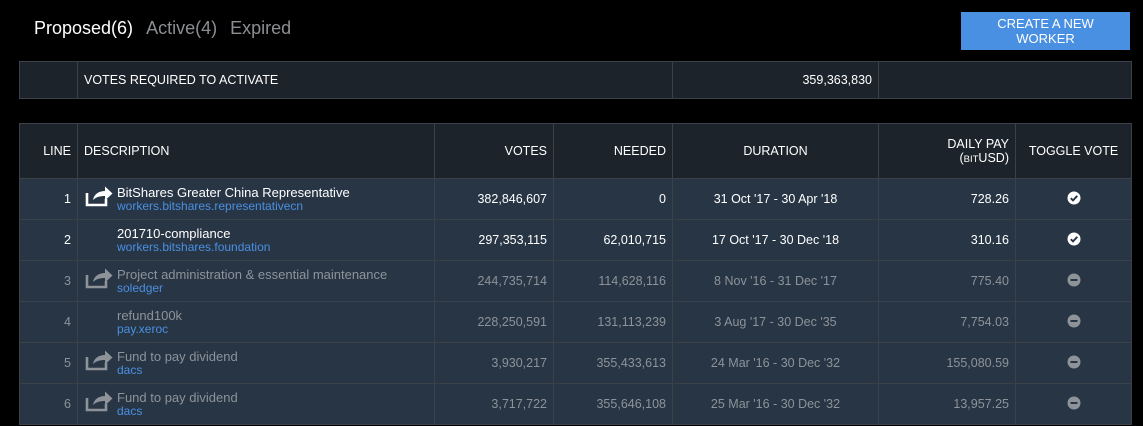 The height and width of the screenshot is (426, 1143). Describe the element at coordinates (272, 288) in the screenshot. I see `worker-account-link: soledger` at that location.